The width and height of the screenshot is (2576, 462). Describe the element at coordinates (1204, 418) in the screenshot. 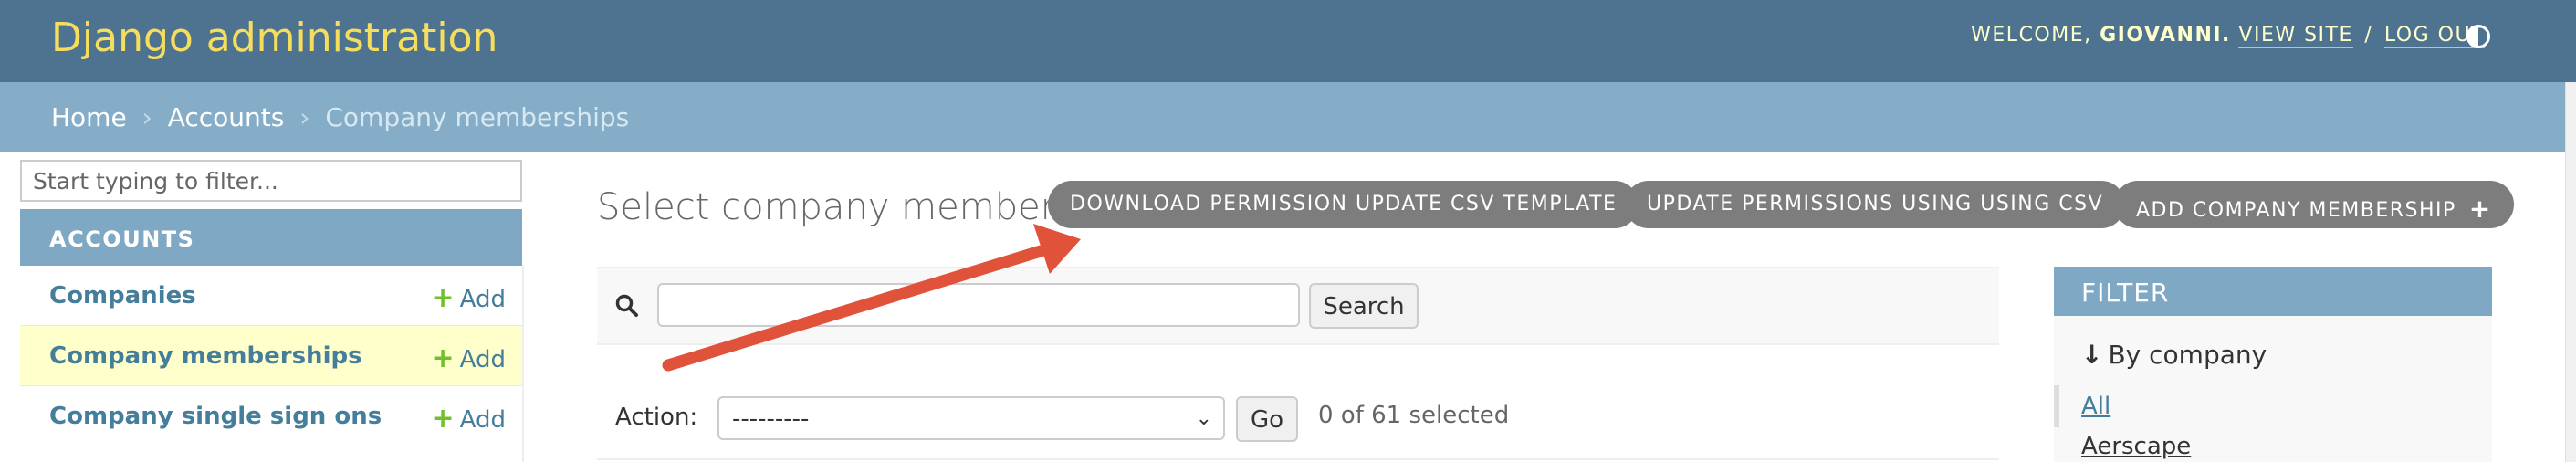

I see `chevron-down-icon: ⌄` at that location.